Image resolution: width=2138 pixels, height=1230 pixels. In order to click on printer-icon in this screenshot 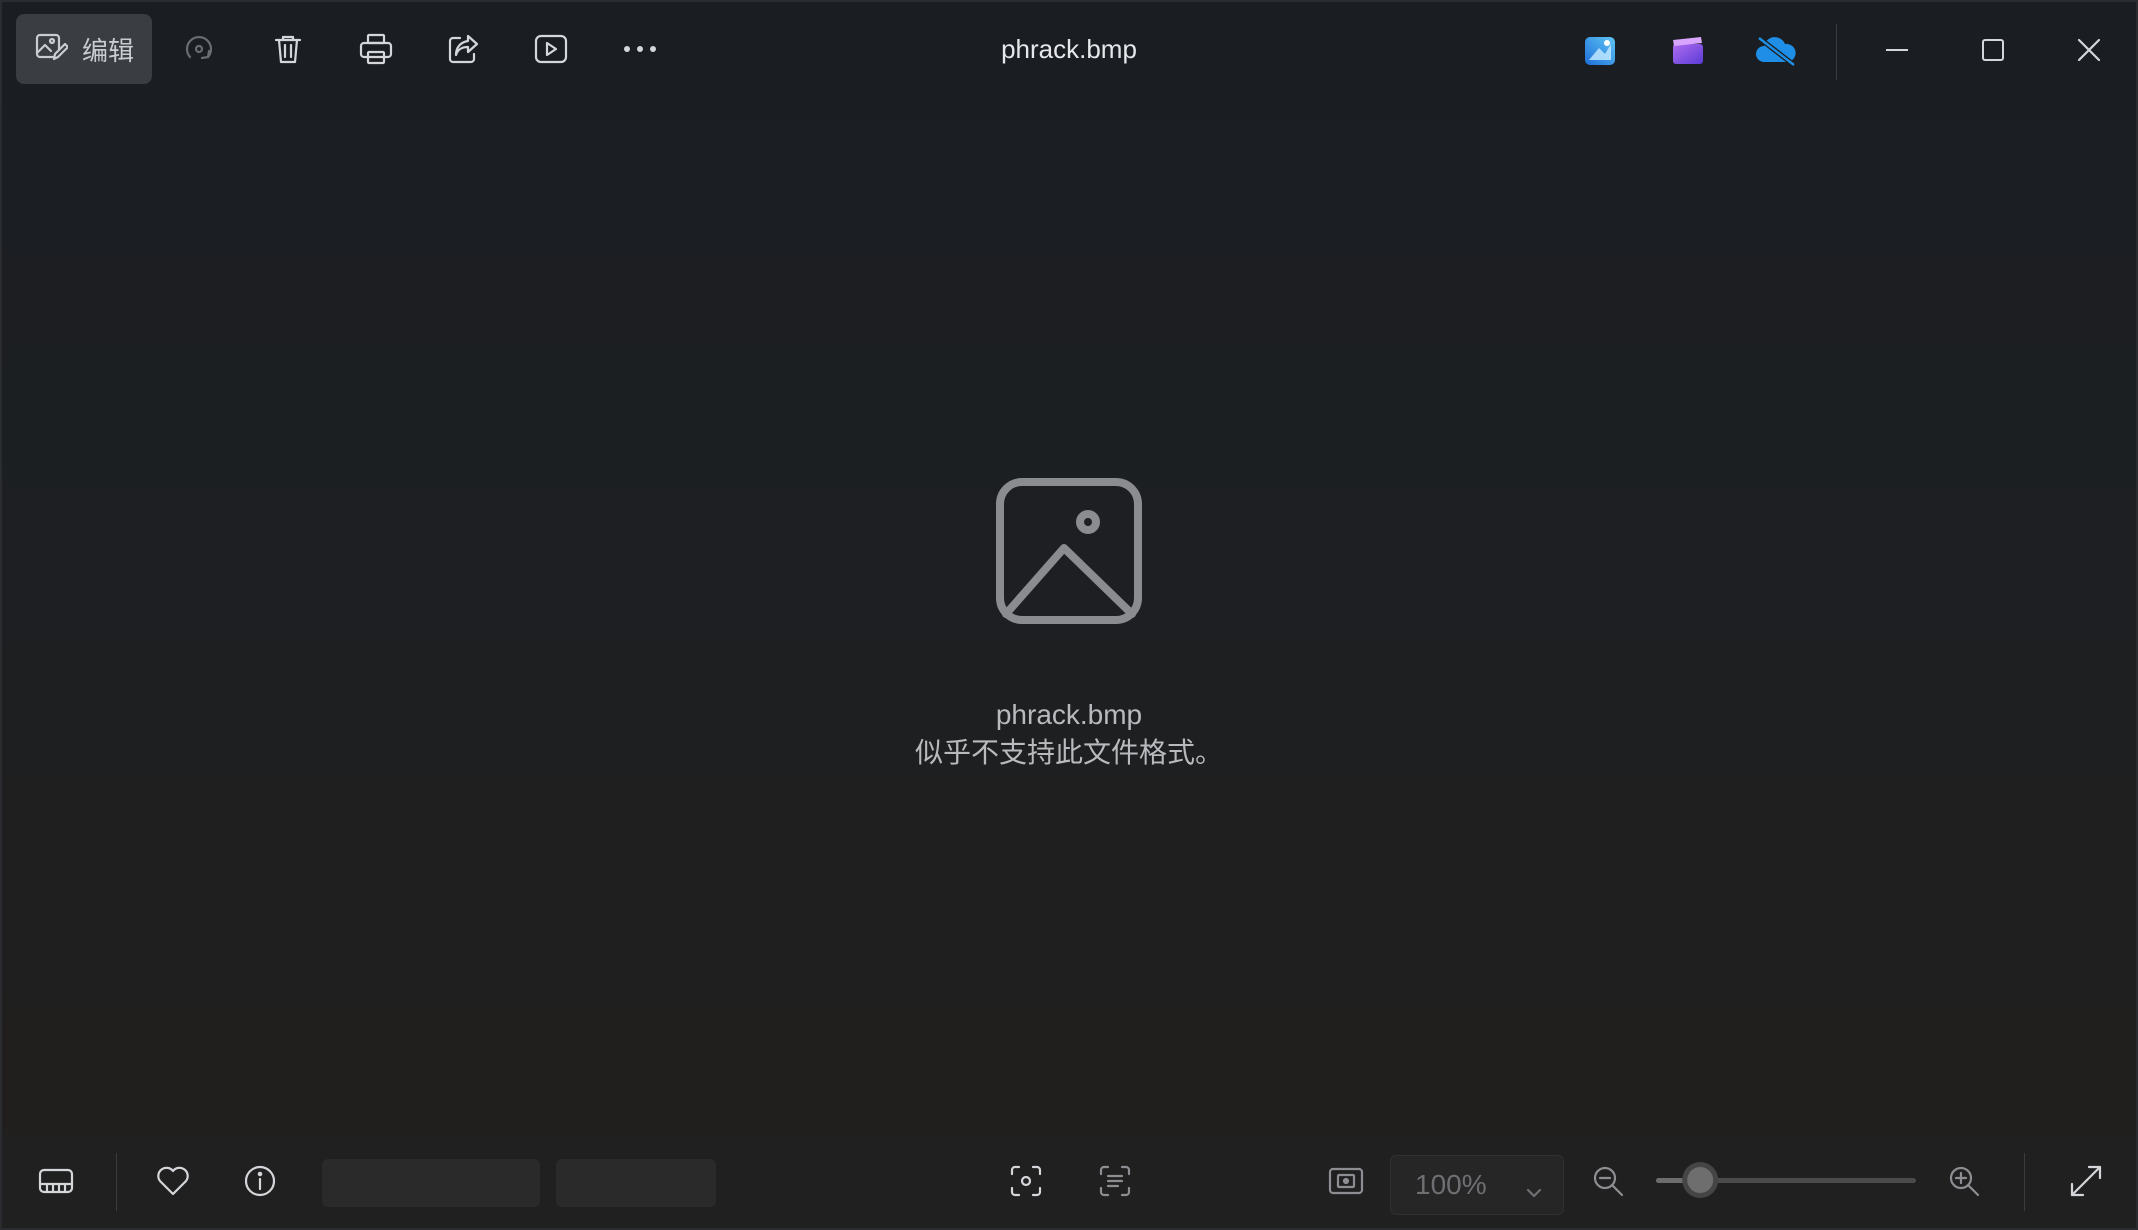, I will do `click(376, 49)`.